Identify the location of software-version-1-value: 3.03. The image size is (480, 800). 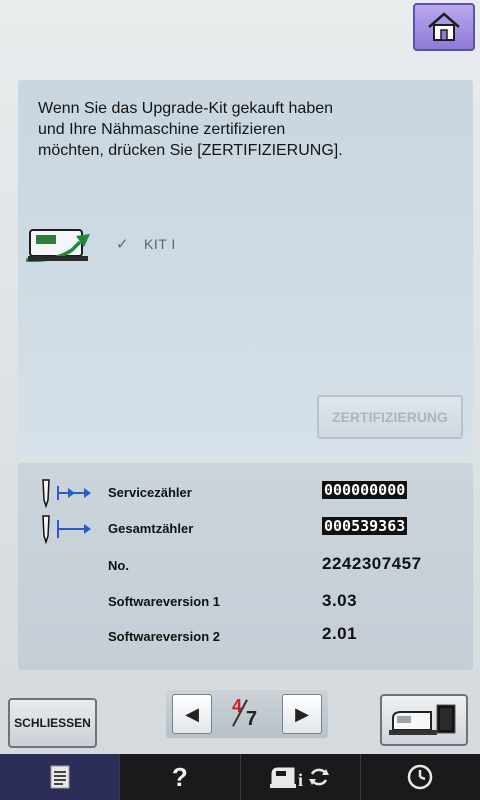
(340, 600).